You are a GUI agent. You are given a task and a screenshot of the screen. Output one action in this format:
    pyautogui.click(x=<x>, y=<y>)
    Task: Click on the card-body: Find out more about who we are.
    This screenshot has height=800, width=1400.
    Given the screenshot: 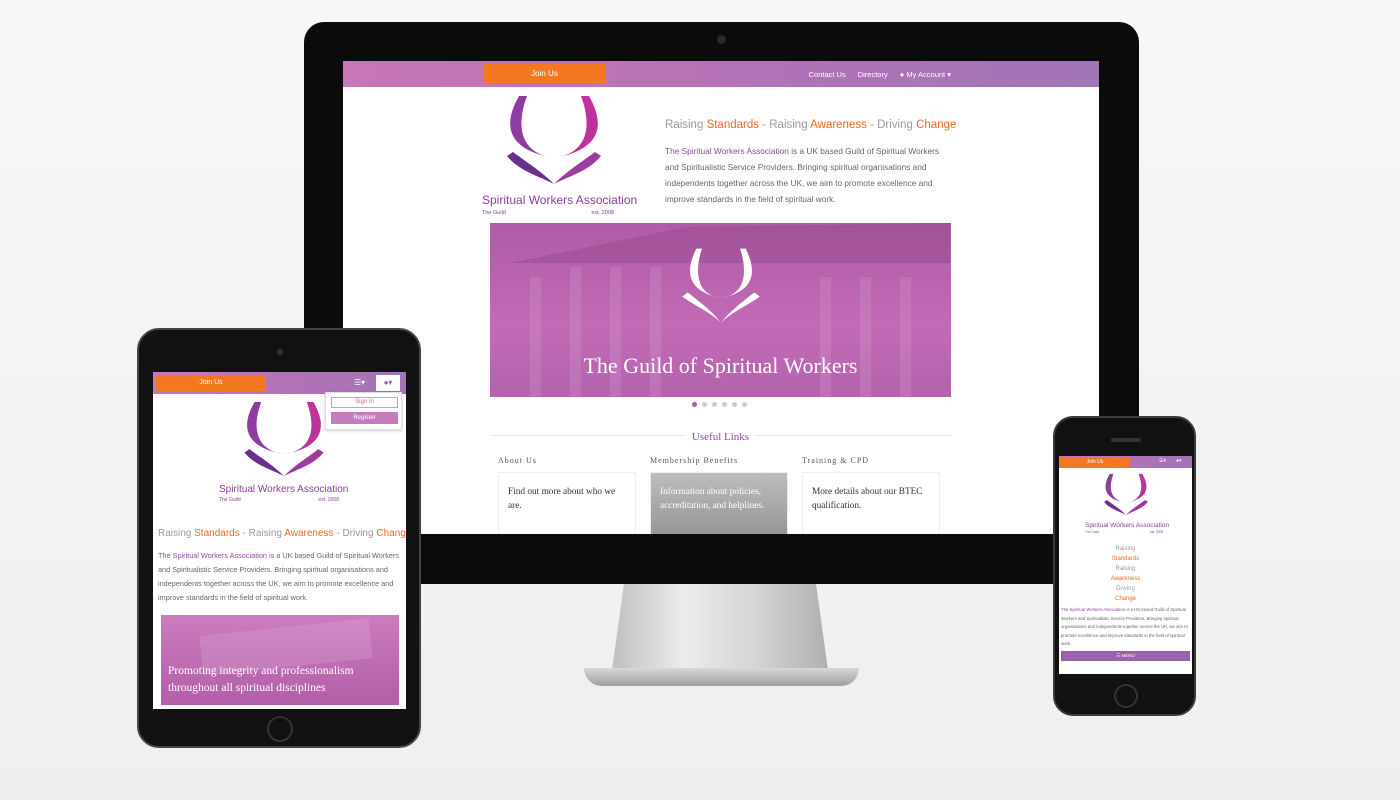 What is the action you would take?
    pyautogui.click(x=567, y=503)
    